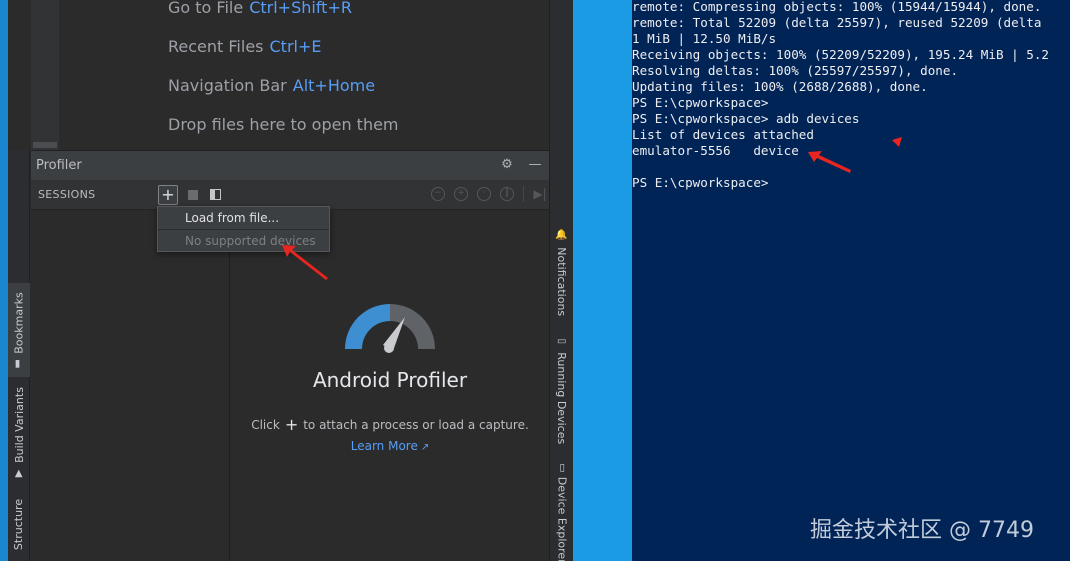  Describe the element at coordinates (562, 468) in the screenshot. I see `phone-icon: ▯` at that location.